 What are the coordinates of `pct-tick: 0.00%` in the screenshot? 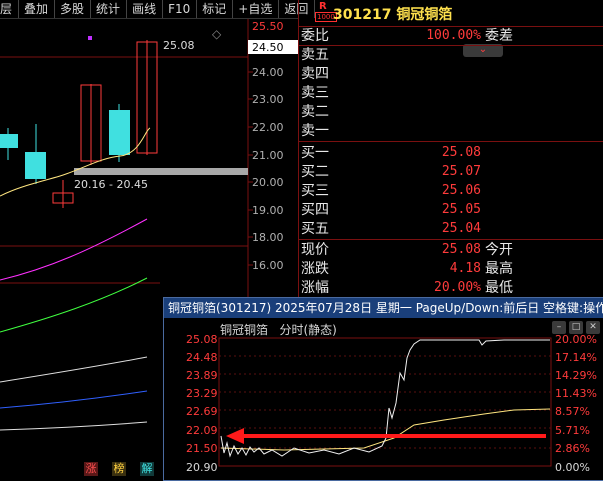 It's located at (572, 467).